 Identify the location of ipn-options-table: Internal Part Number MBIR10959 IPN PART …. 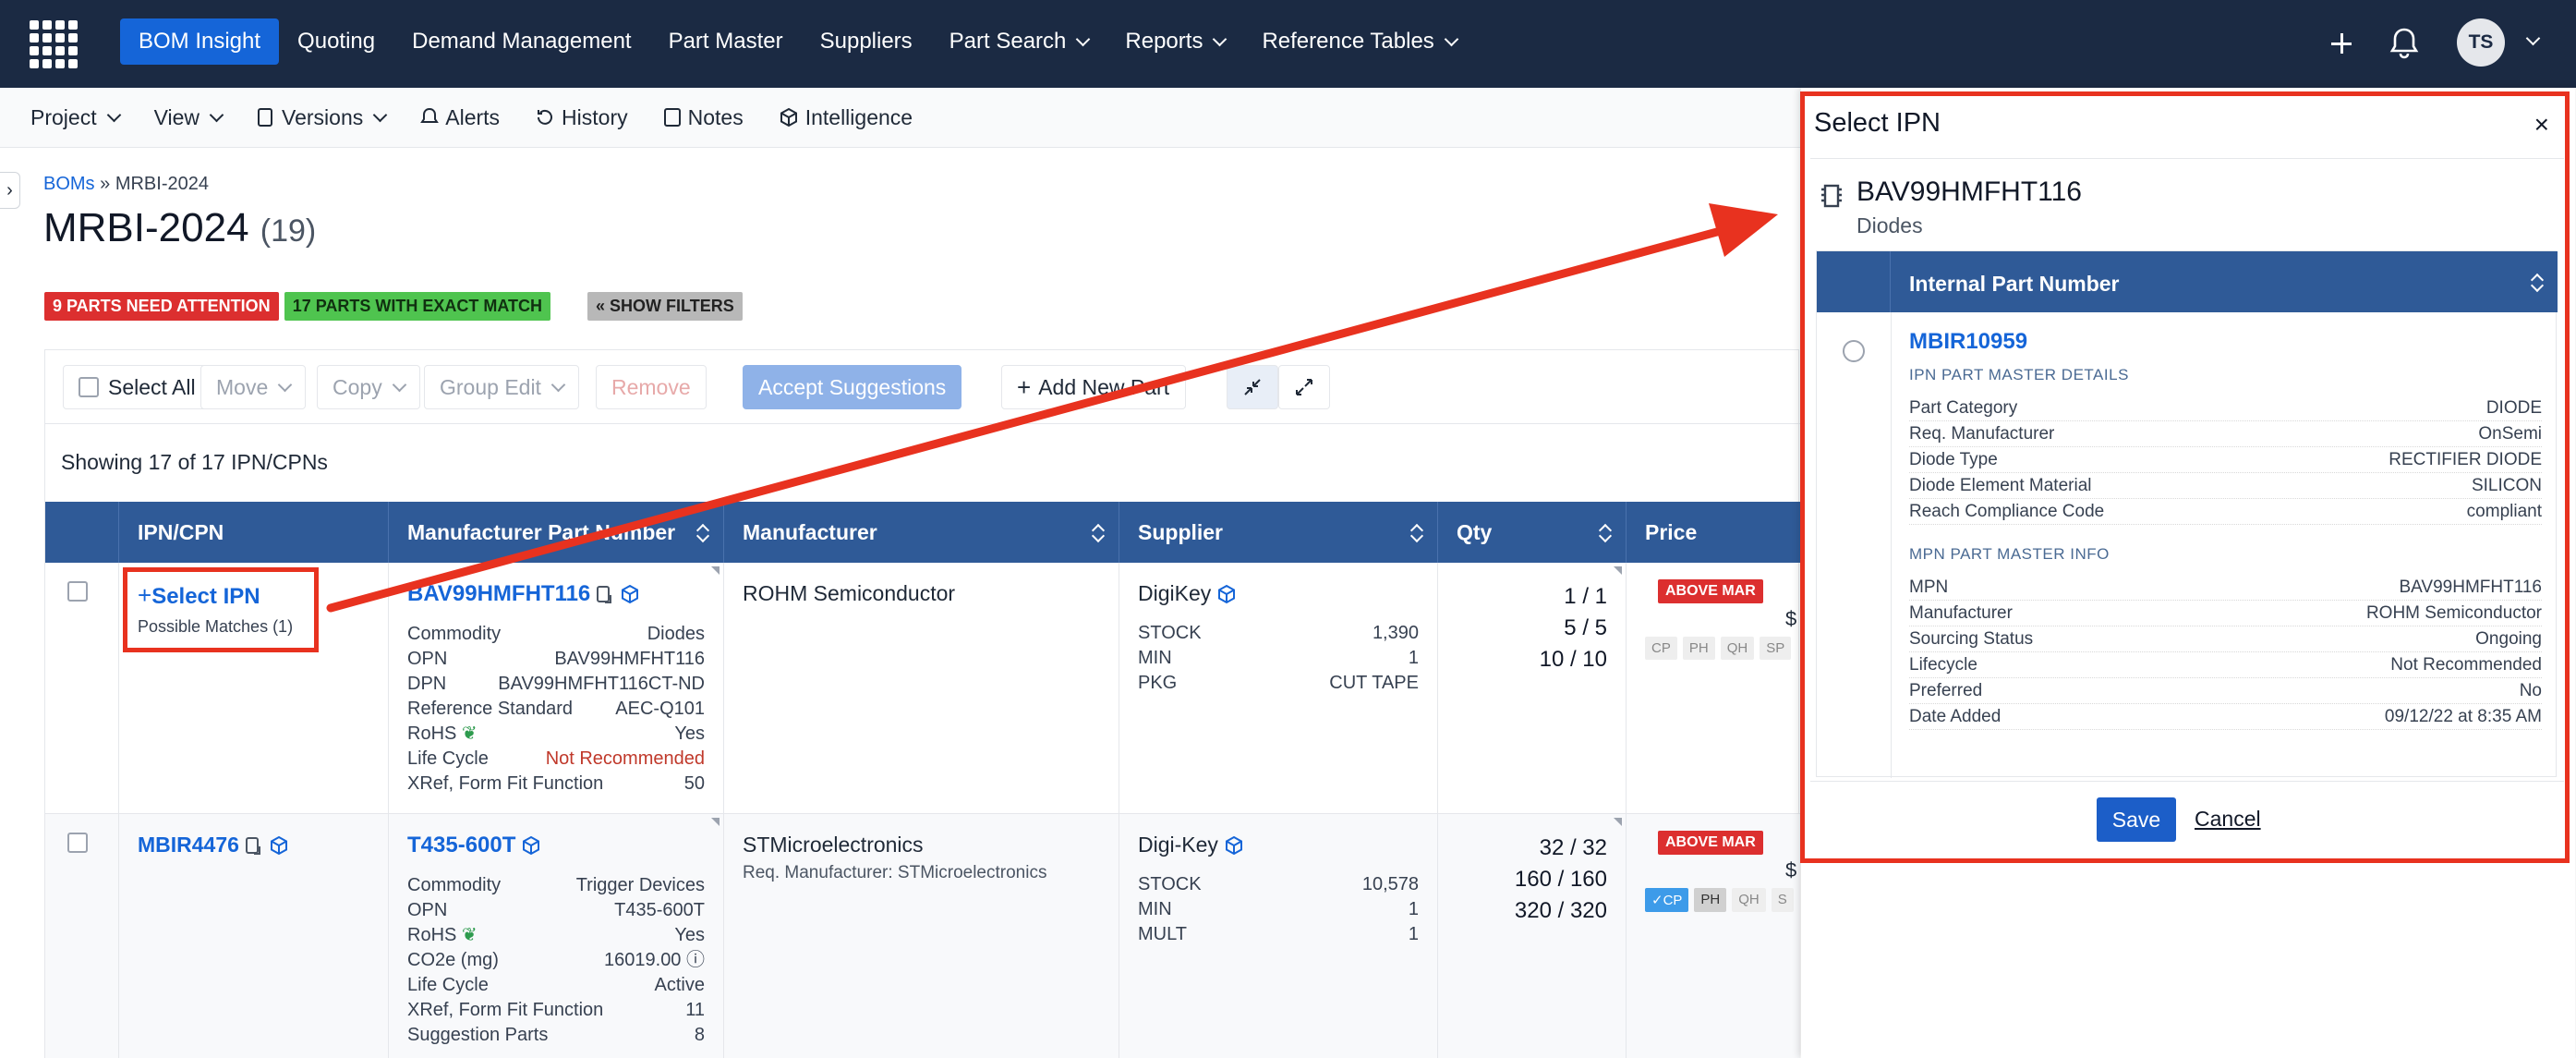
(2187, 514).